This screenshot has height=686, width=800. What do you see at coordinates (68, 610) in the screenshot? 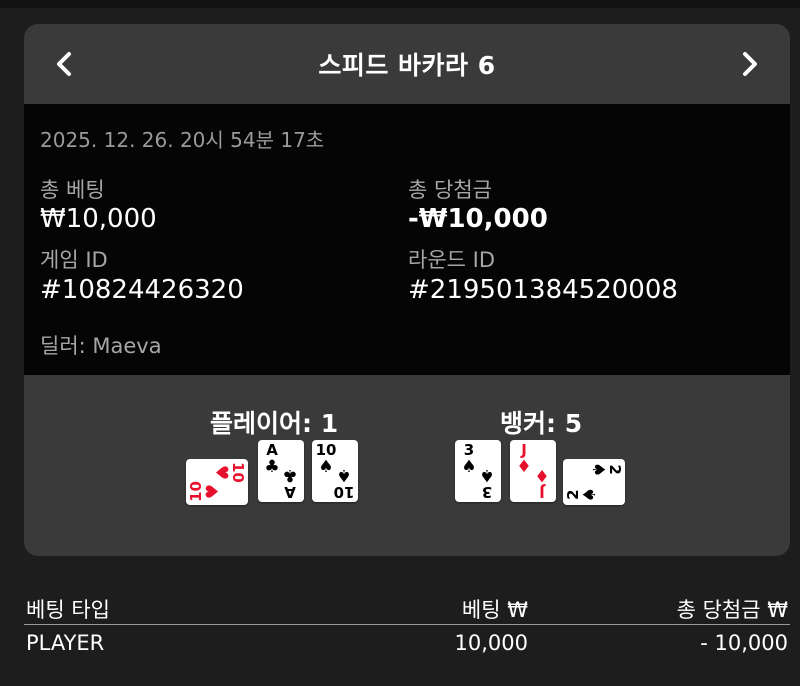
I see `header-bet-type: 베팅 타입` at bounding box center [68, 610].